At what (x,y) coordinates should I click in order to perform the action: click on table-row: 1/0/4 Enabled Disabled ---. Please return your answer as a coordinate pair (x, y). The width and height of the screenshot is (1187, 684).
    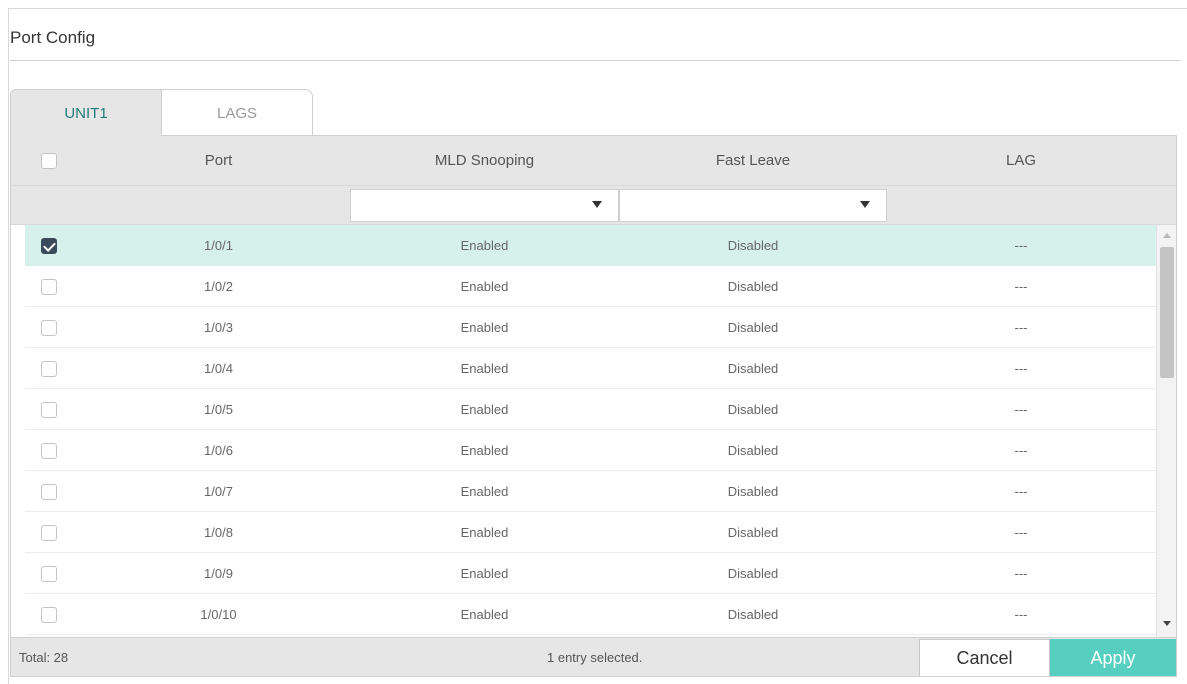
    Looking at the image, I should click on (590, 368).